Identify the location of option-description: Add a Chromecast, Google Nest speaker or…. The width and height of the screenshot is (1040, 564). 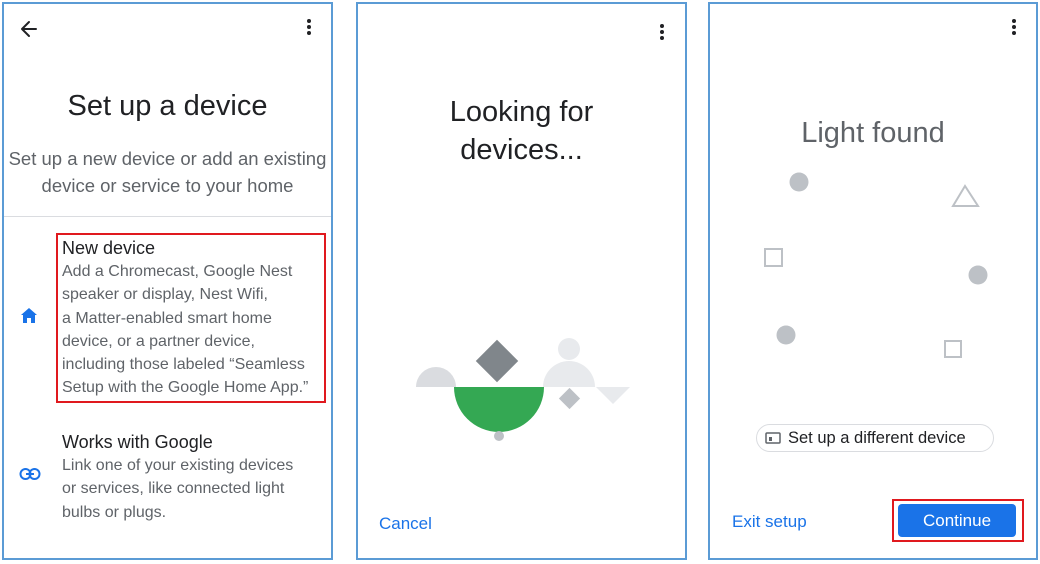
(185, 330).